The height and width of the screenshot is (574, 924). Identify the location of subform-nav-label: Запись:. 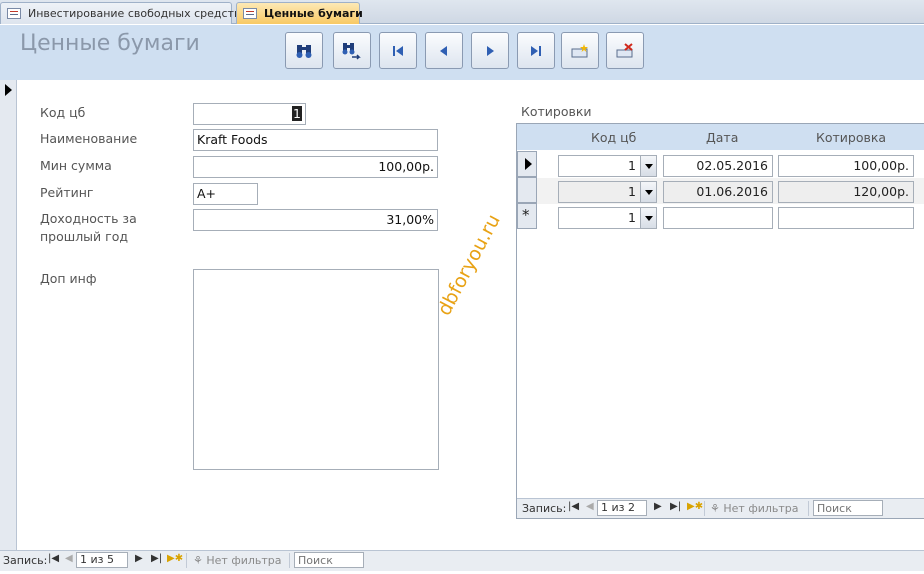
(544, 508).